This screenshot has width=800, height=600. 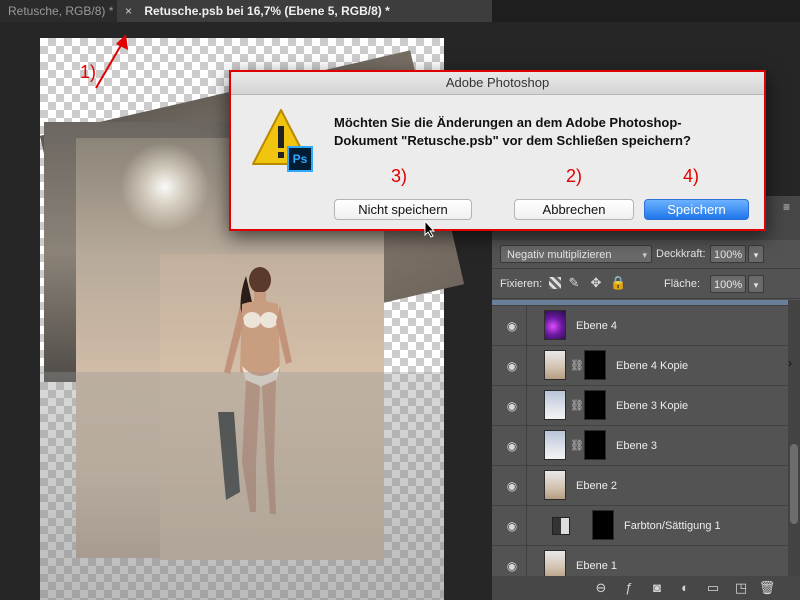 What do you see at coordinates (596, 486) in the screenshot?
I see `layer-name: Ebene 2` at bounding box center [596, 486].